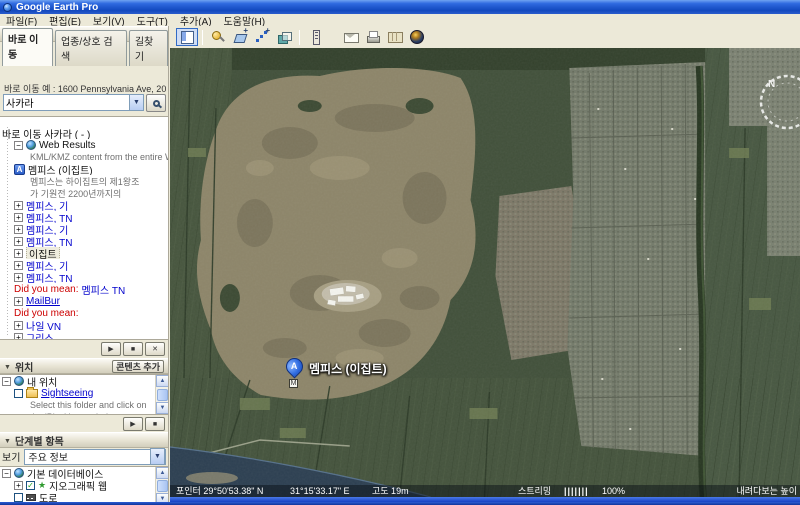 This screenshot has height=505, width=800. Describe the element at coordinates (39, 442) in the screenshot. I see `layers-panel-title: 단계별 항목` at that location.